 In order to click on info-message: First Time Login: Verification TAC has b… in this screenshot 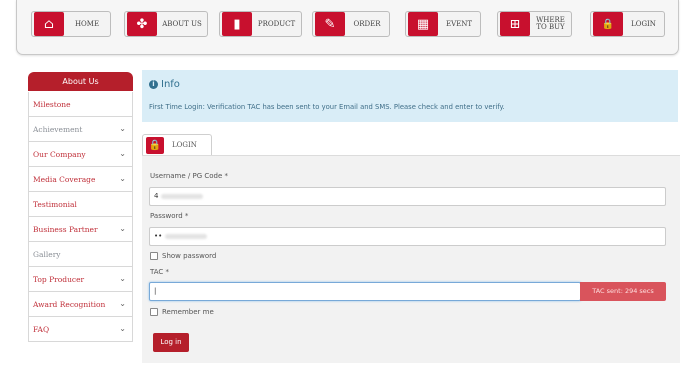, I will do `click(327, 107)`.